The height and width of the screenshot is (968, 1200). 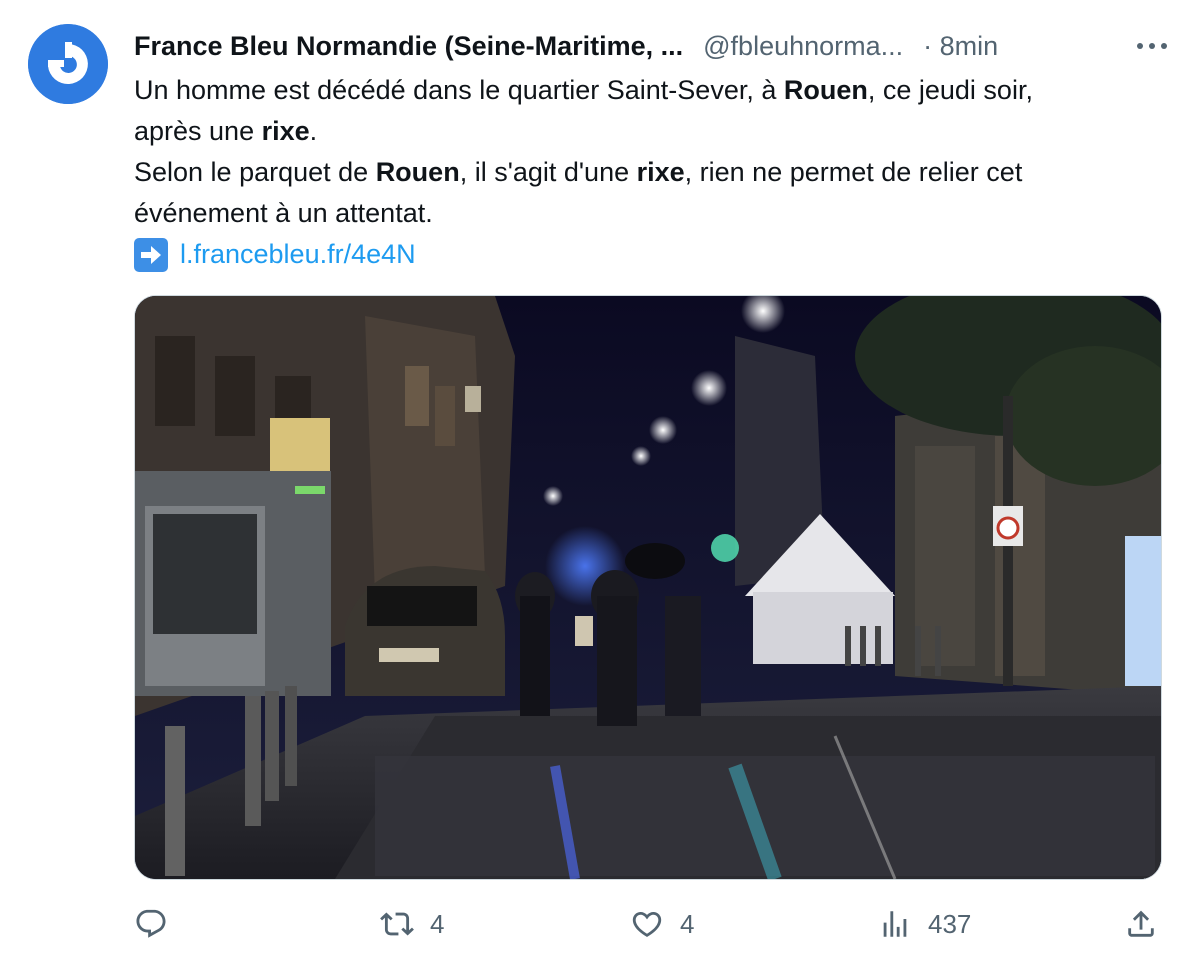 What do you see at coordinates (654, 254) in the screenshot?
I see `link-line: l.francebleu.fr/4e4N` at bounding box center [654, 254].